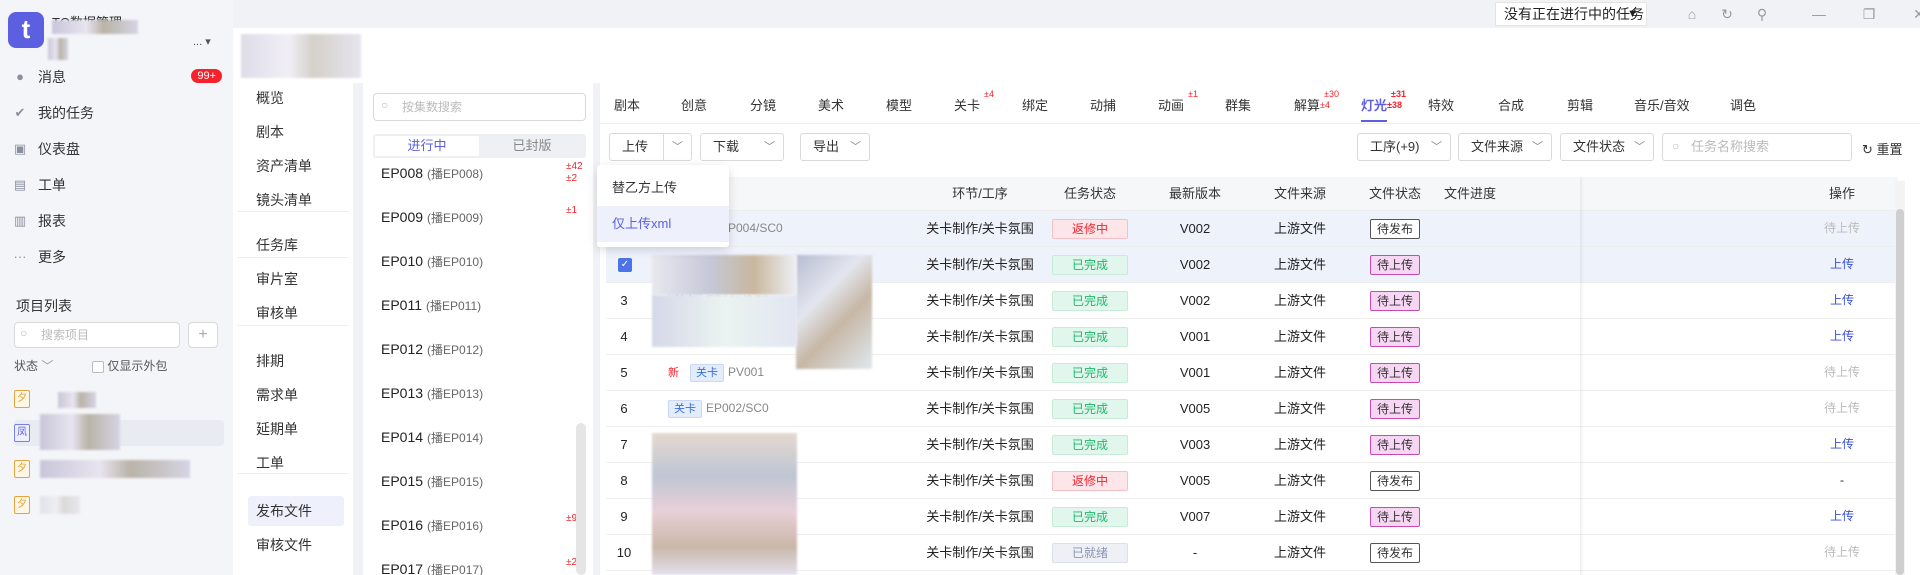 The image size is (1920, 575). Describe the element at coordinates (296, 361) in the screenshot. I see `menu-item-7: 排期` at that location.